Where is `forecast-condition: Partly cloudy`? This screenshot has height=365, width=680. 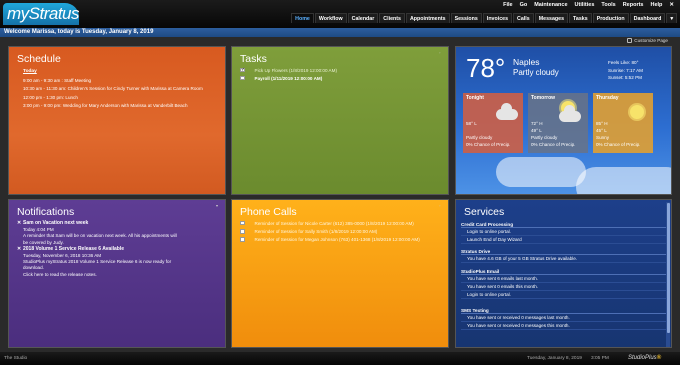 forecast-condition: Partly cloudy is located at coordinates (479, 137).